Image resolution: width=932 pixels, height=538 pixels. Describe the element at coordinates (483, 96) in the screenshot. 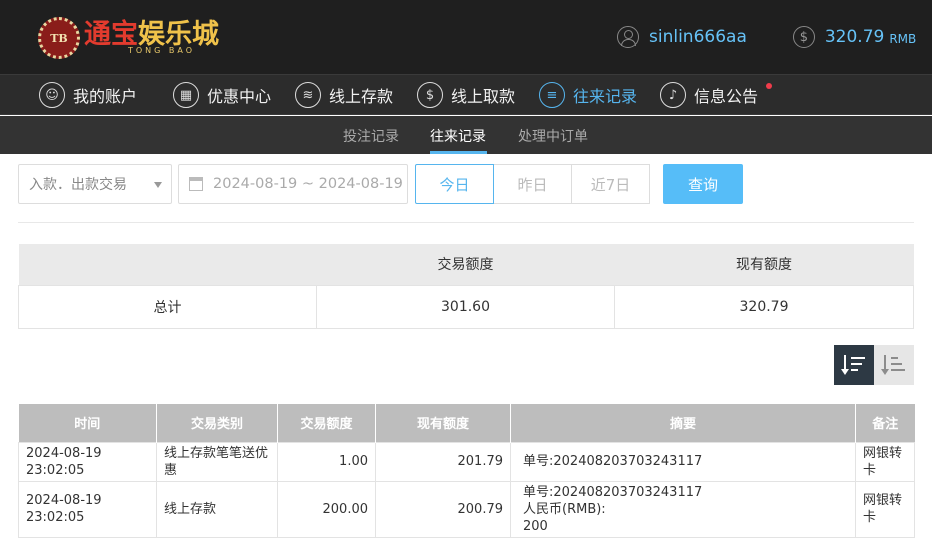

I see `nav-item-label: 线上取款` at that location.